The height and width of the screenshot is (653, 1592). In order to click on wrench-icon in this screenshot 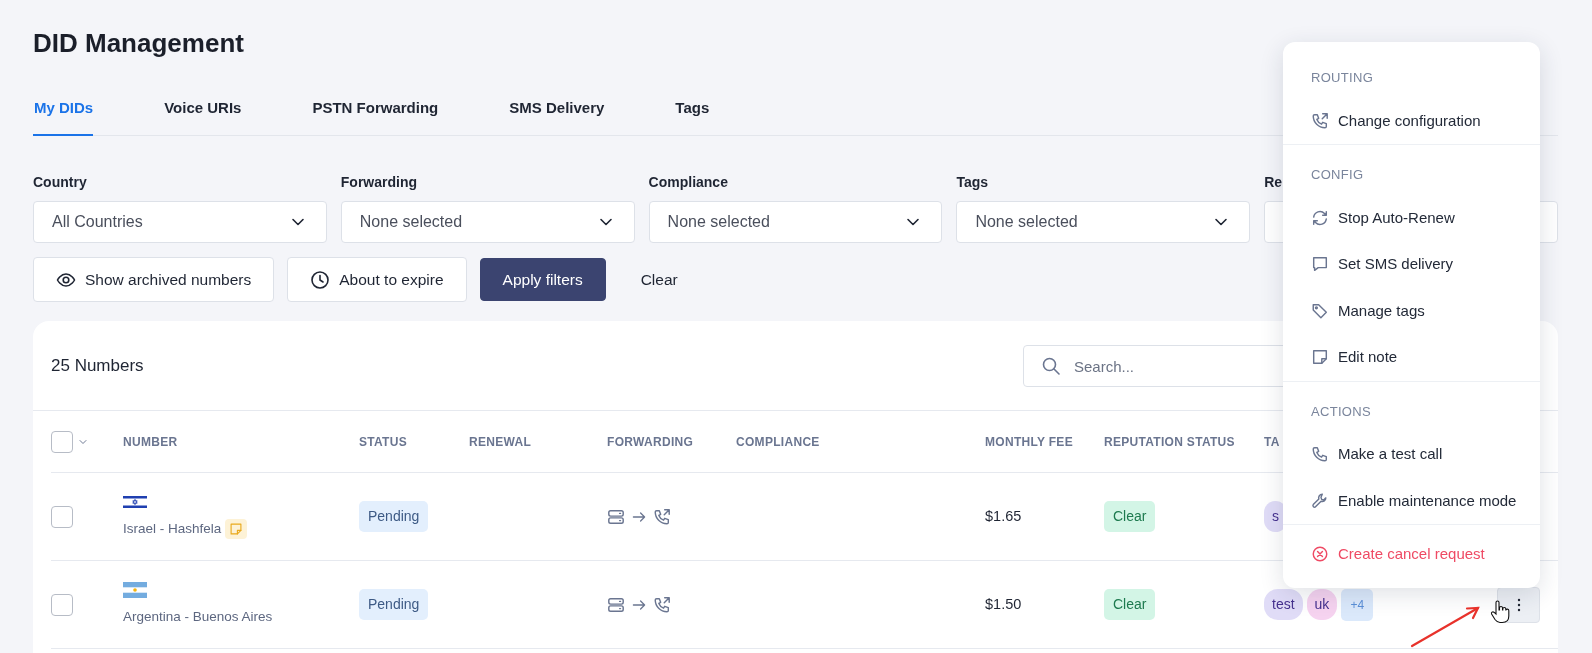, I will do `click(1320, 500)`.